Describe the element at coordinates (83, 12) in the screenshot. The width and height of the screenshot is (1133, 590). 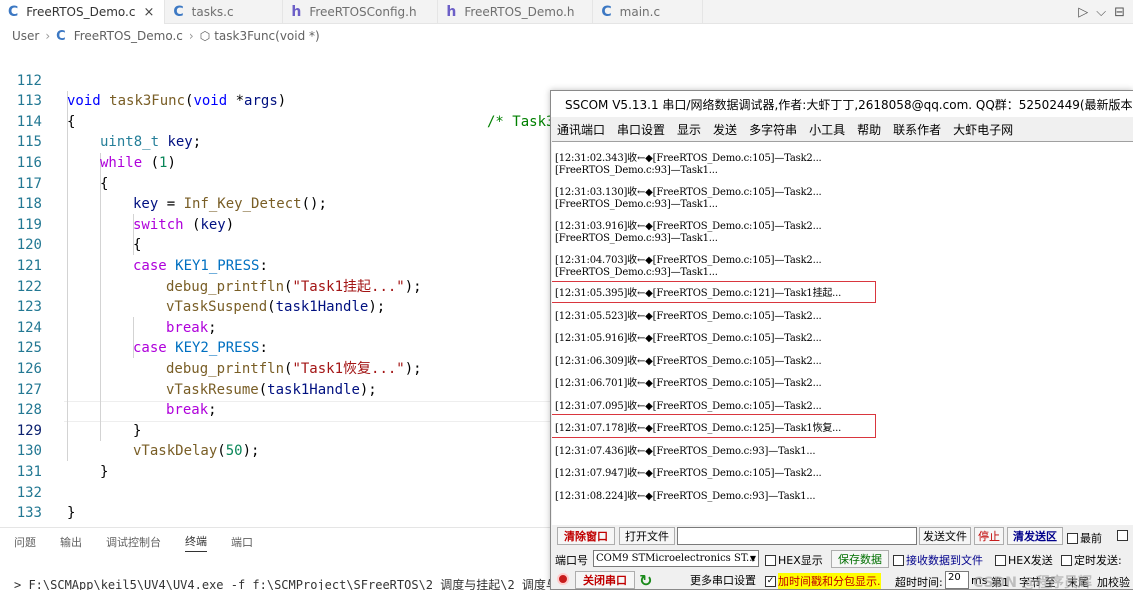
I see `tab-freertos-demo-c: C FreeRTOS_Demo.c ×` at that location.